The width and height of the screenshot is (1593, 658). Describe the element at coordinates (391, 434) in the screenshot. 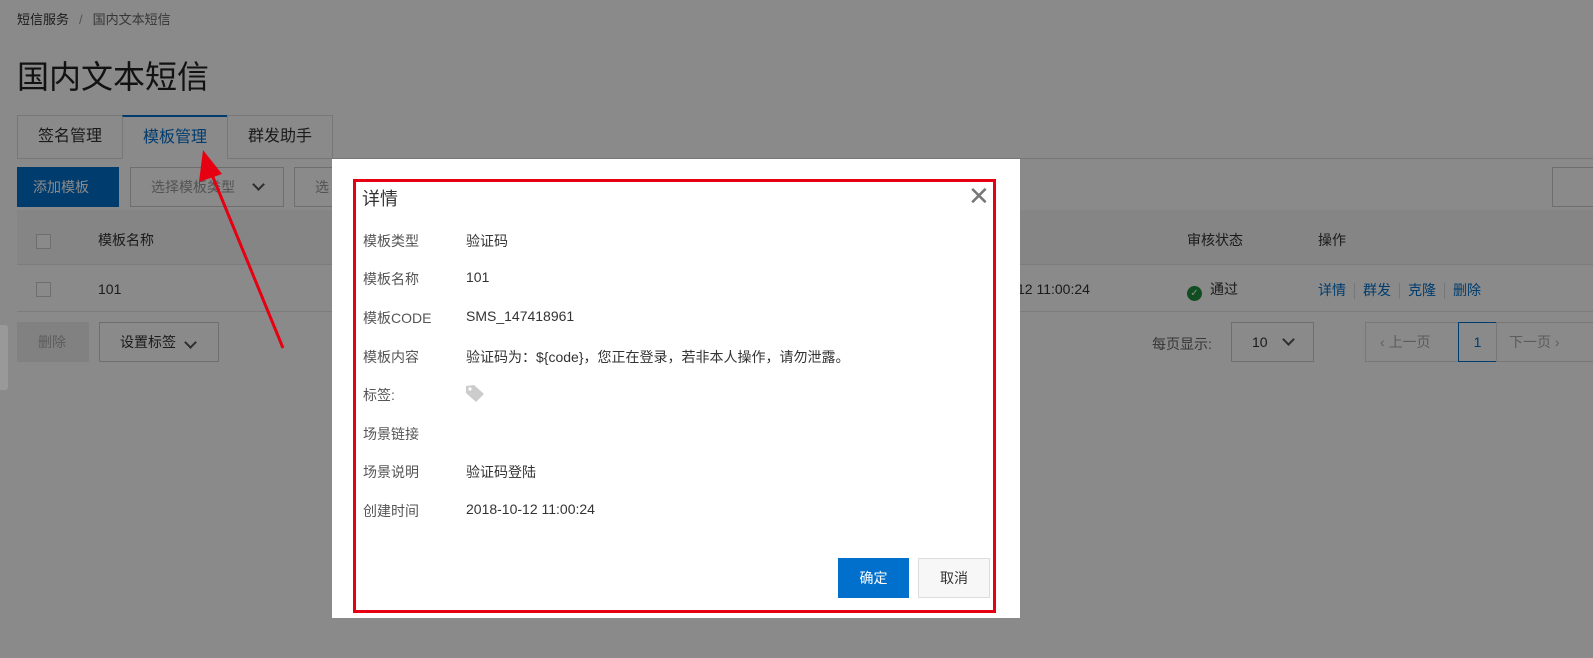

I see `field-label-scene-link: 场景链接` at that location.